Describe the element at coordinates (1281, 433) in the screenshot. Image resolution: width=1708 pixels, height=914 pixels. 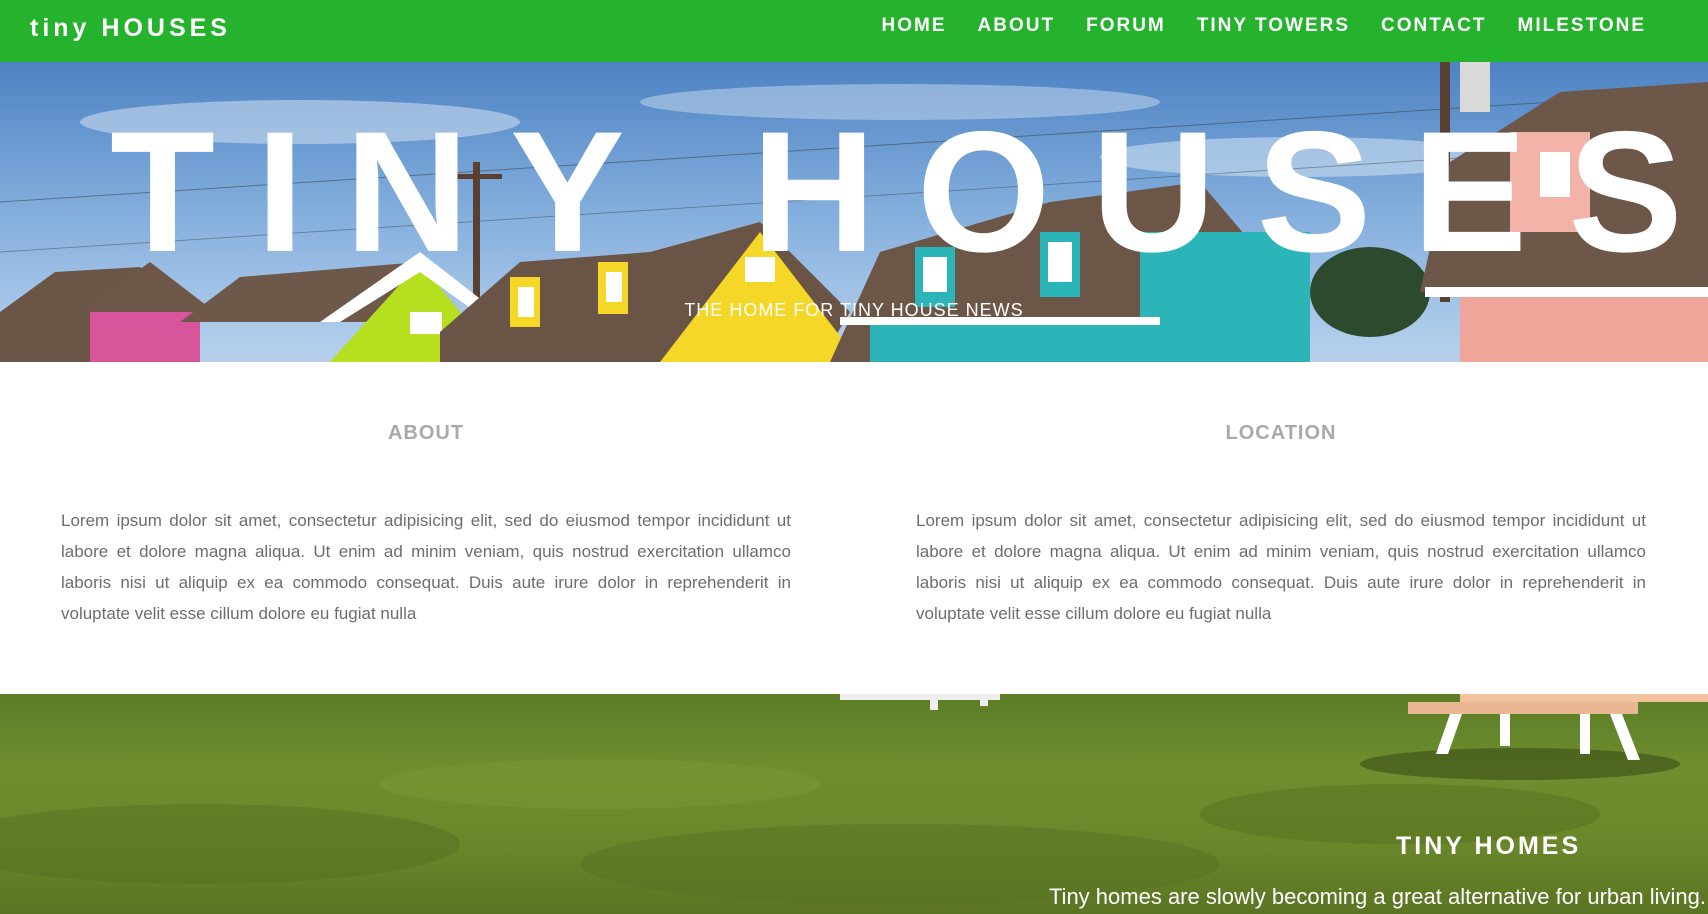
I see `location-heading: LOCATION` at that location.